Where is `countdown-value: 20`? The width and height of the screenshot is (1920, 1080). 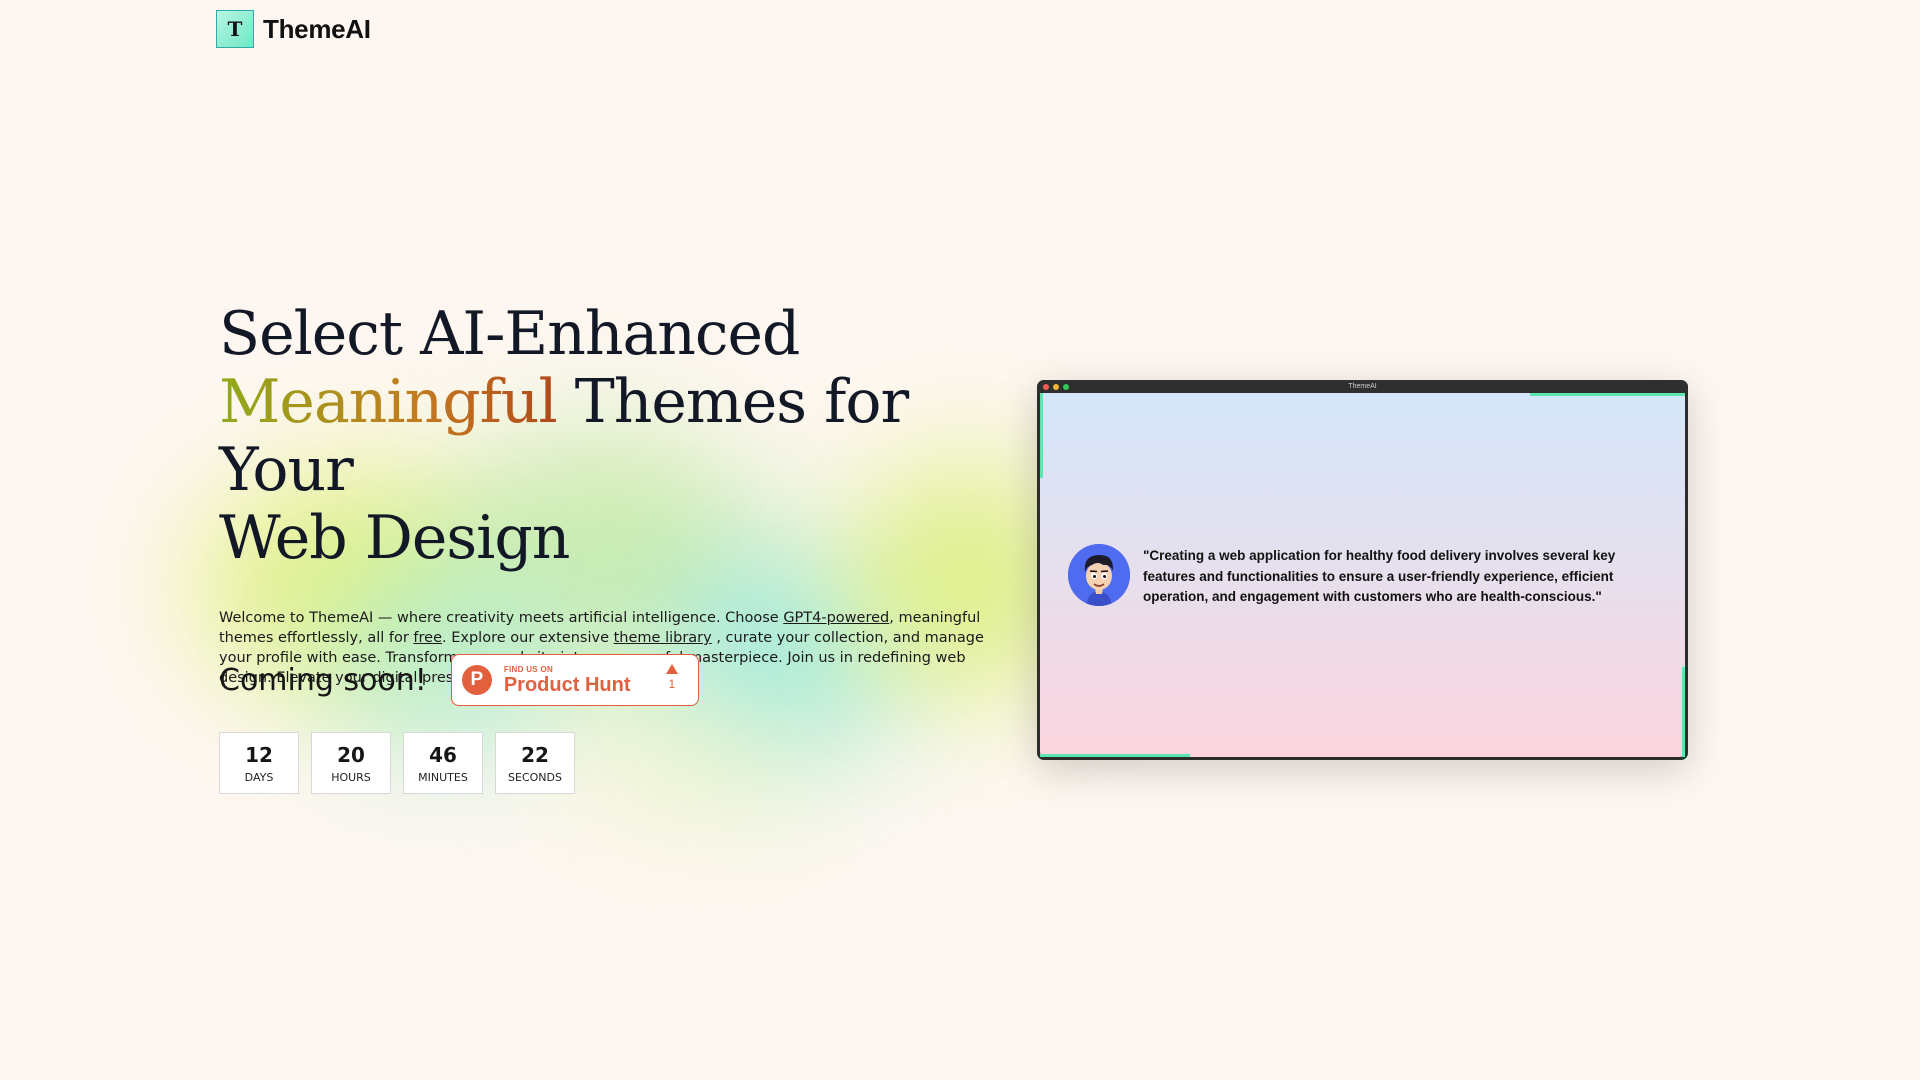
countdown-value: 20 is located at coordinates (351, 754).